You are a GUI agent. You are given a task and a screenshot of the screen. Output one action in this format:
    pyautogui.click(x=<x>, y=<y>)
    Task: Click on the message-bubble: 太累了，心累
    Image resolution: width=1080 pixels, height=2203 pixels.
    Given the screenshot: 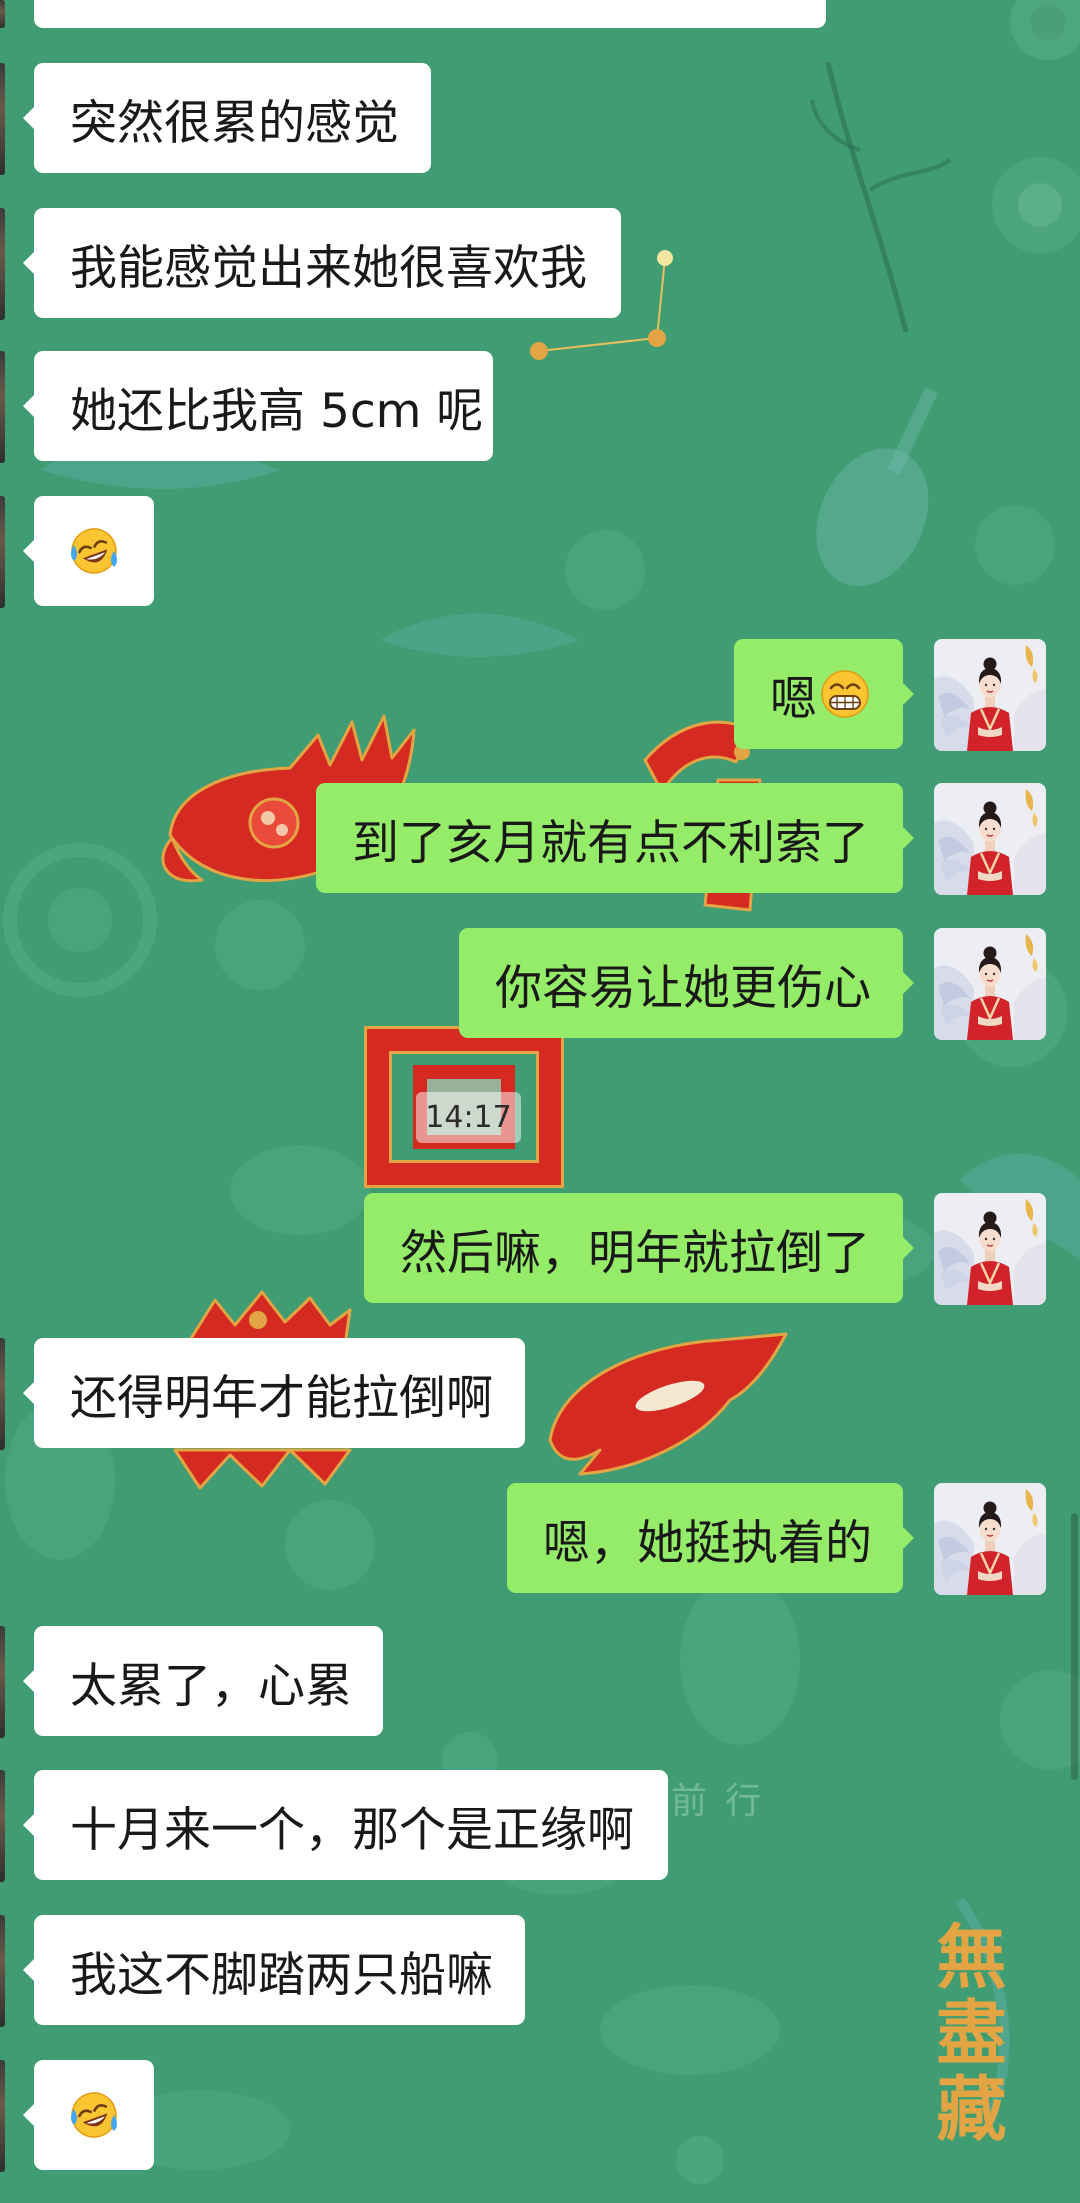 What is the action you would take?
    pyautogui.click(x=203, y=1681)
    